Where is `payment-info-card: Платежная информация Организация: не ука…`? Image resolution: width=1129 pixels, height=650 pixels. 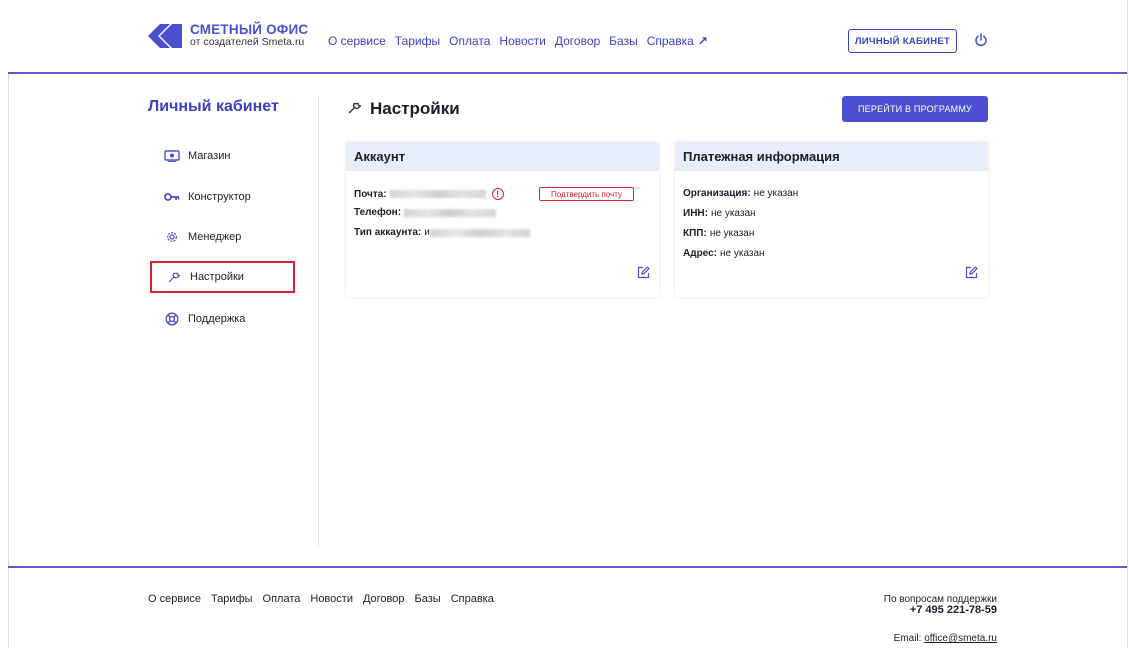 payment-info-card: Платежная информация Организация: не ука… is located at coordinates (831, 219).